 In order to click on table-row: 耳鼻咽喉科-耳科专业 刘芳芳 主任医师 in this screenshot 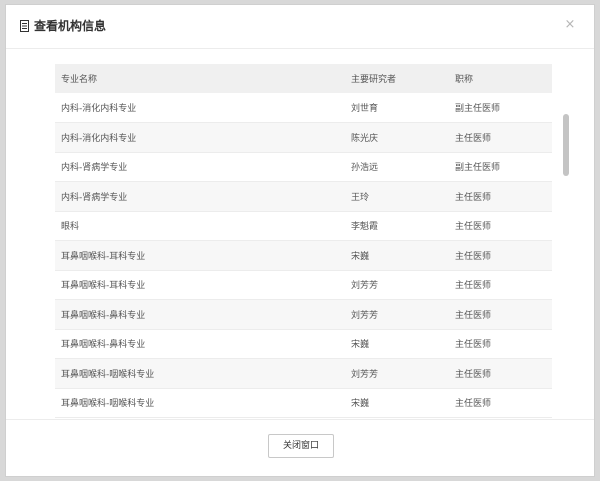, I will do `click(303, 285)`.